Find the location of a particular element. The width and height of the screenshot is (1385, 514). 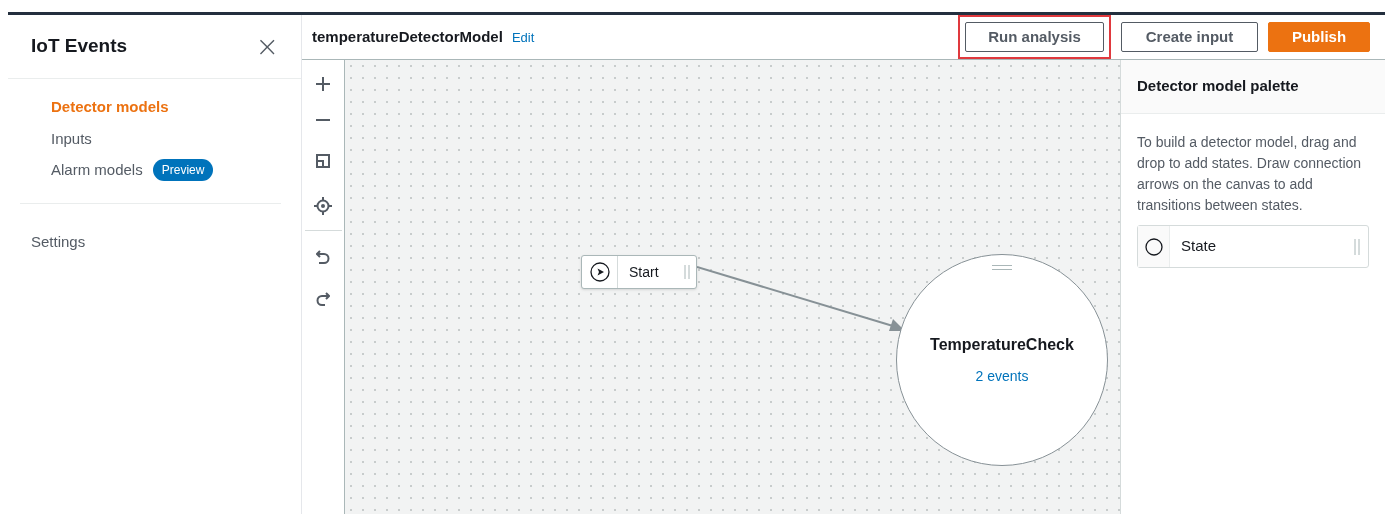

action-button: Create input is located at coordinates (1189, 37).